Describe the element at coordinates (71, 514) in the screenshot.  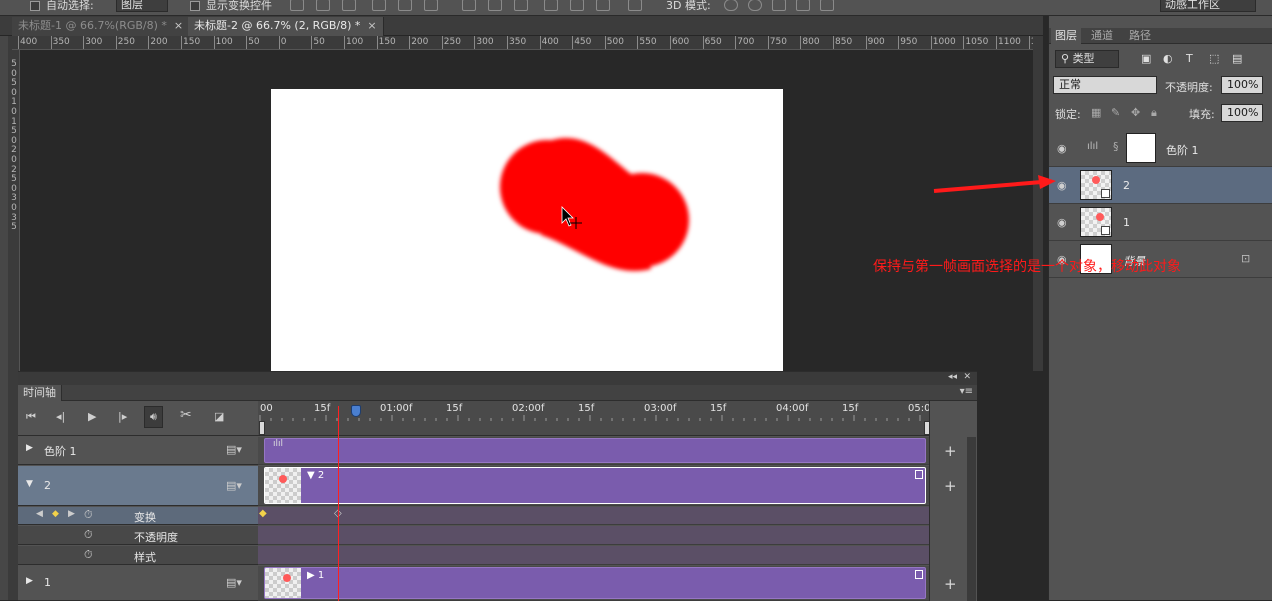
I see `next-keyframe-icon: ▶` at that location.